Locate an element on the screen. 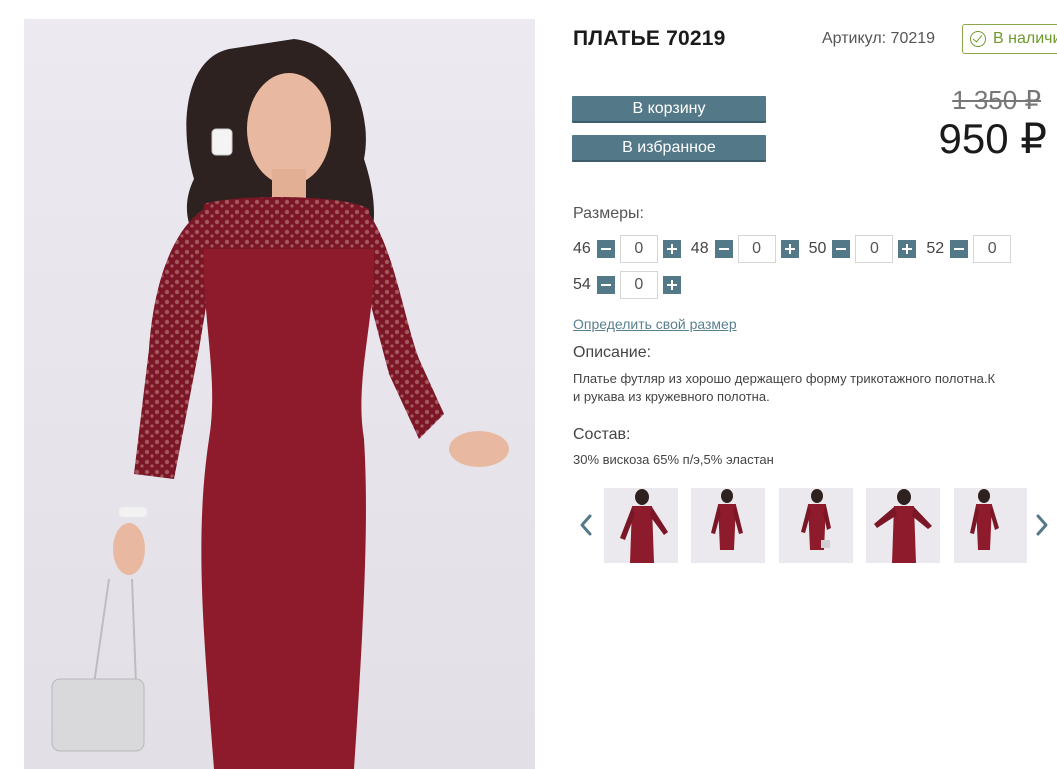 The image size is (1057, 769). size-number: 54 is located at coordinates (582, 284).